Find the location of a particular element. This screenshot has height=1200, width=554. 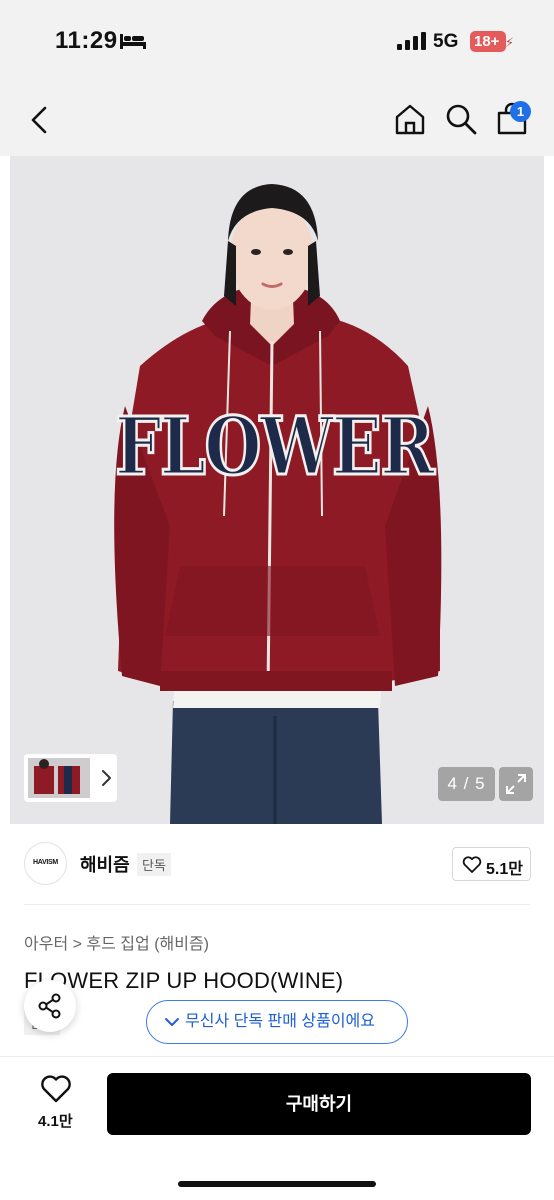

network-label: 5G is located at coordinates (446, 41).